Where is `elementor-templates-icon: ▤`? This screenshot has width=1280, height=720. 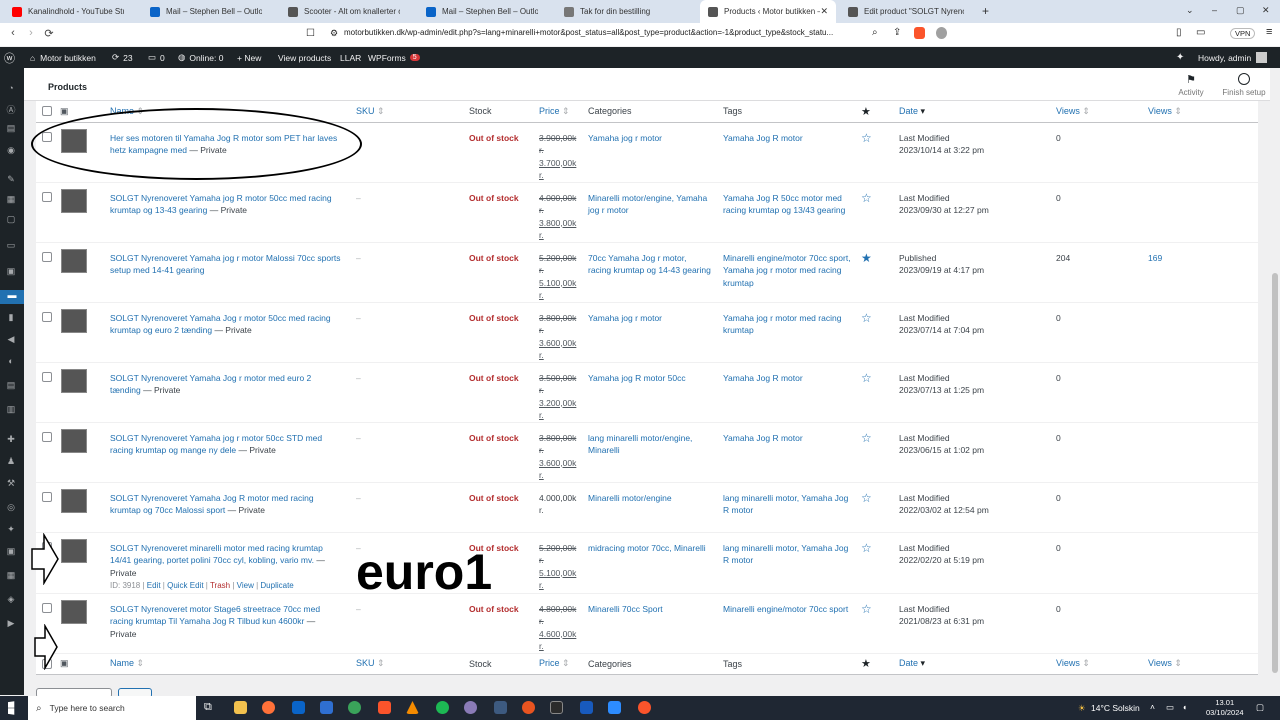
elementor-templates-icon: ▤ is located at coordinates (11, 385).